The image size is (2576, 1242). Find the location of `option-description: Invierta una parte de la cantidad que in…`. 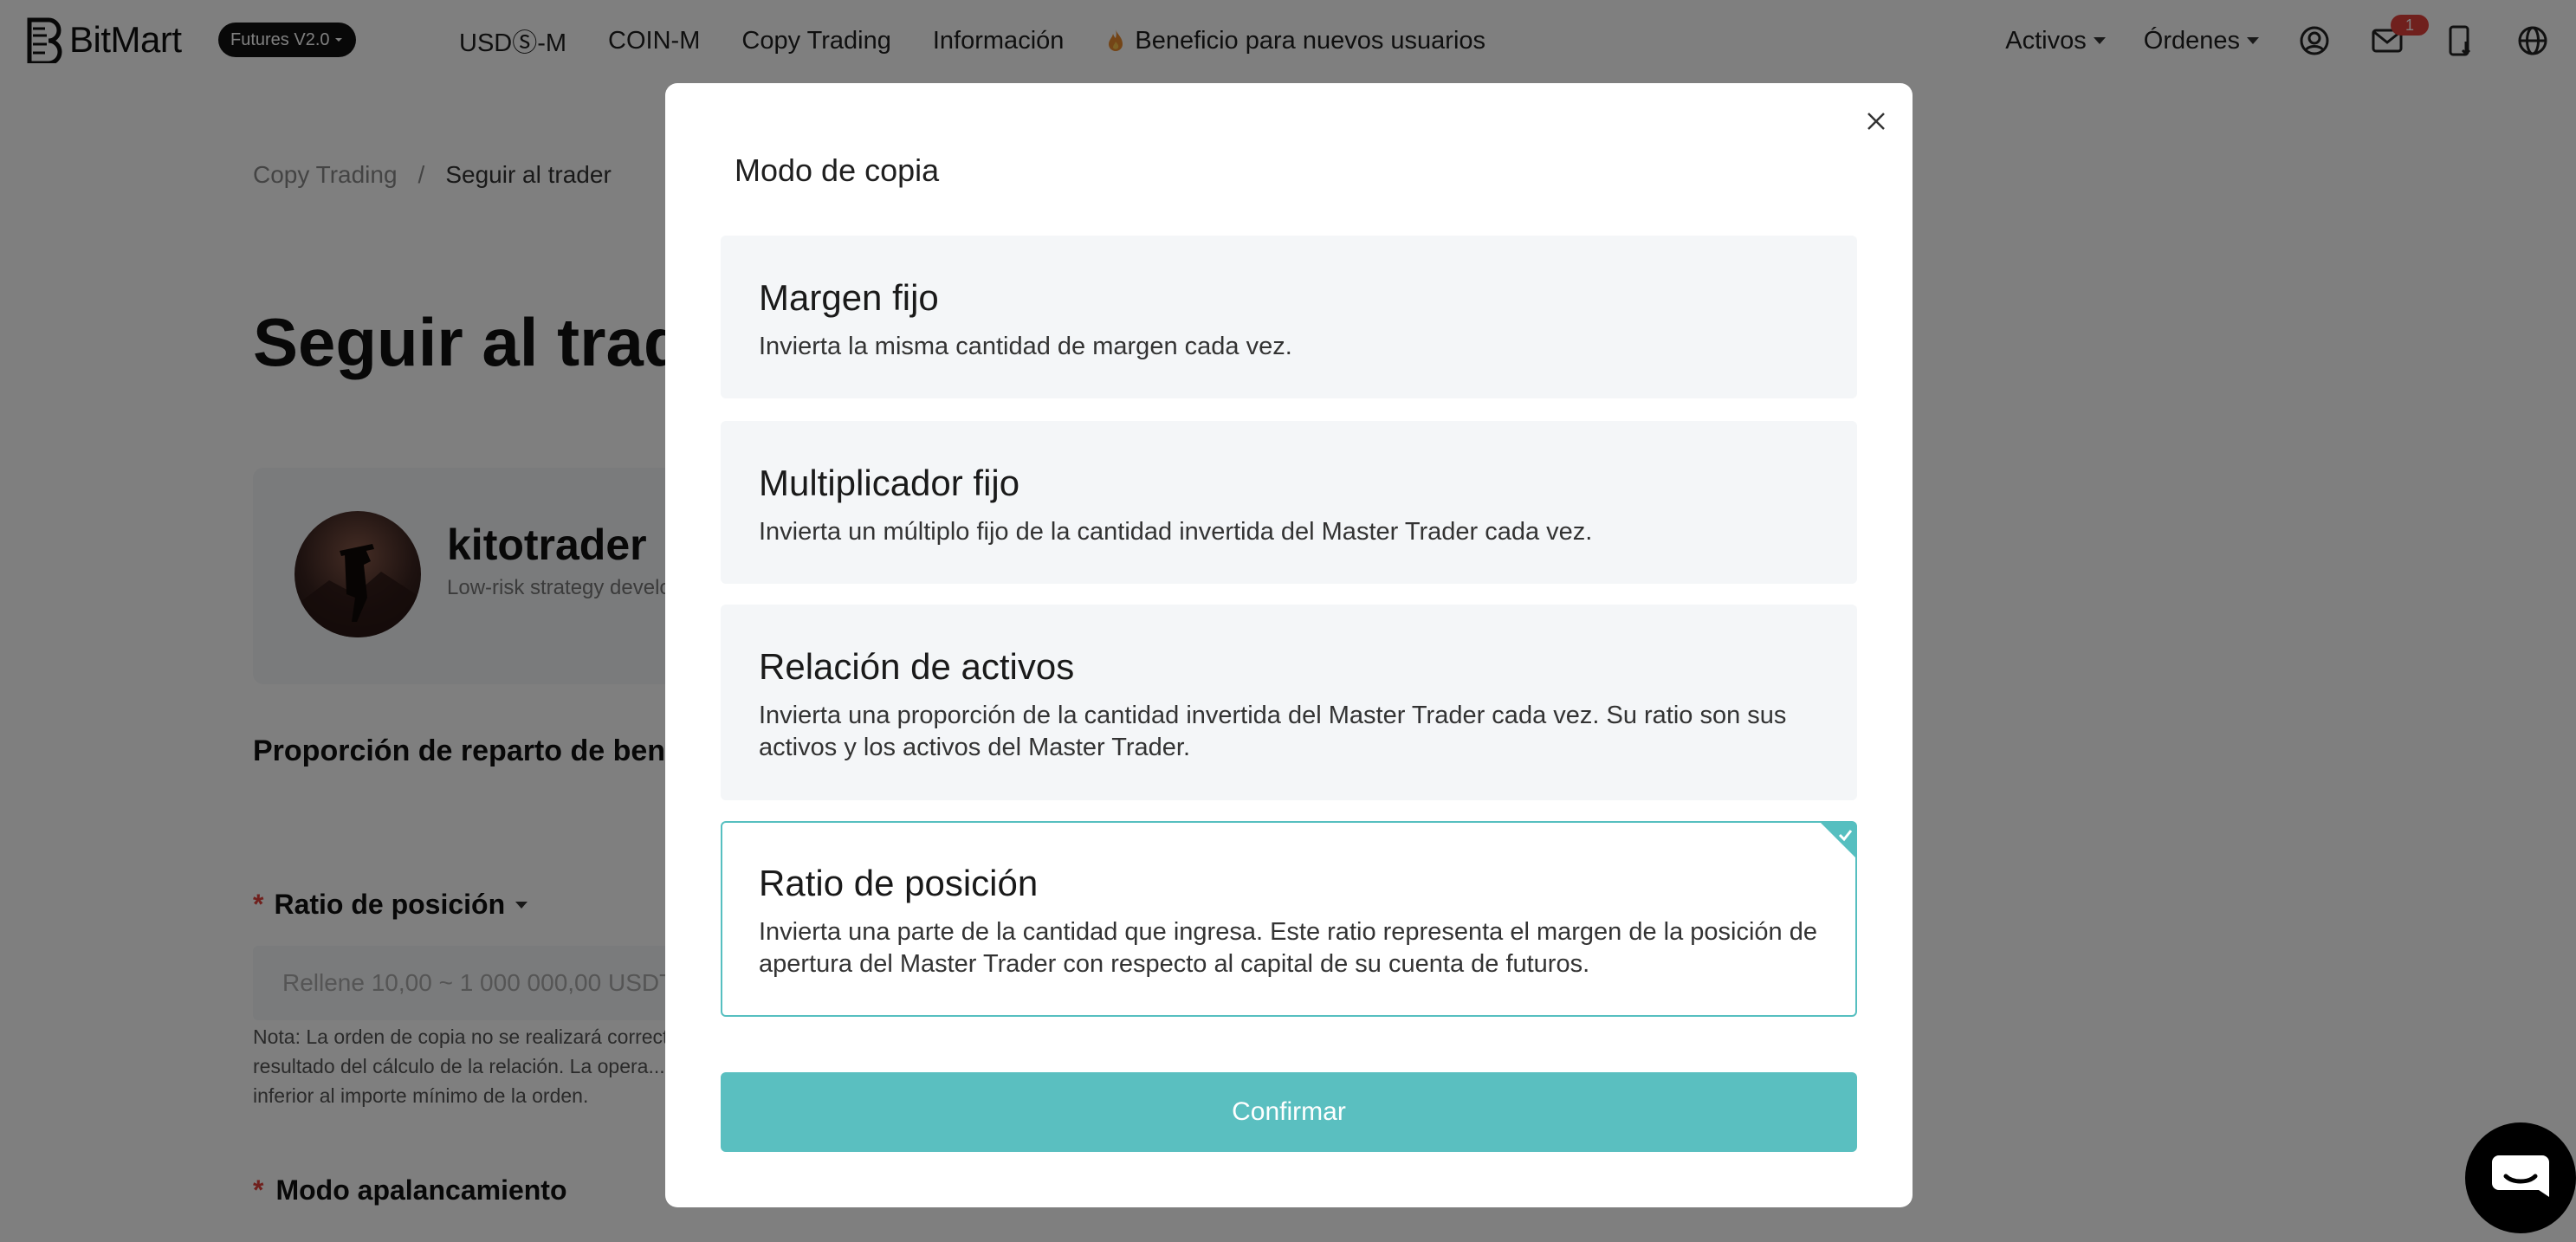

option-description: Invierta una parte de la cantidad que in… is located at coordinates (1288, 948).